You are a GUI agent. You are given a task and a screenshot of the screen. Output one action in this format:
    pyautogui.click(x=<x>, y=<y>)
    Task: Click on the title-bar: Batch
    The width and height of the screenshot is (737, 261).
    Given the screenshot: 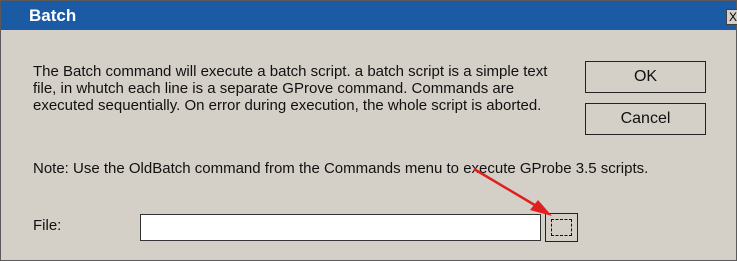 What is the action you would take?
    pyautogui.click(x=368, y=15)
    